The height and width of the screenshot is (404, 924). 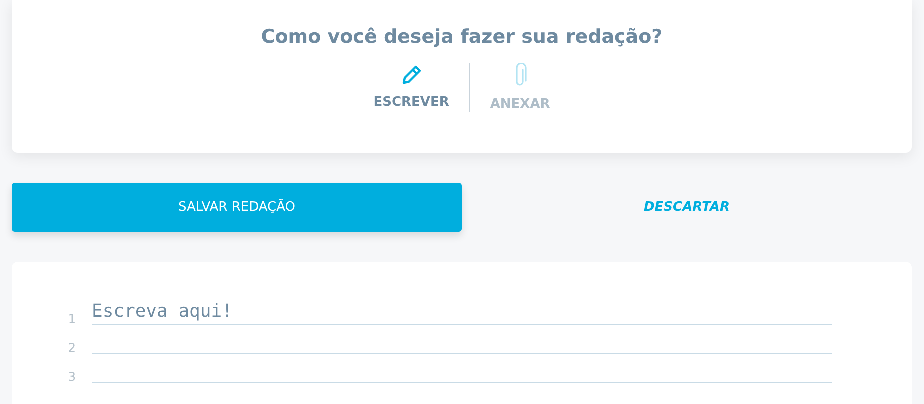 What do you see at coordinates (237, 207) in the screenshot?
I see `save-button: SALVAR REDAÇÃO` at bounding box center [237, 207].